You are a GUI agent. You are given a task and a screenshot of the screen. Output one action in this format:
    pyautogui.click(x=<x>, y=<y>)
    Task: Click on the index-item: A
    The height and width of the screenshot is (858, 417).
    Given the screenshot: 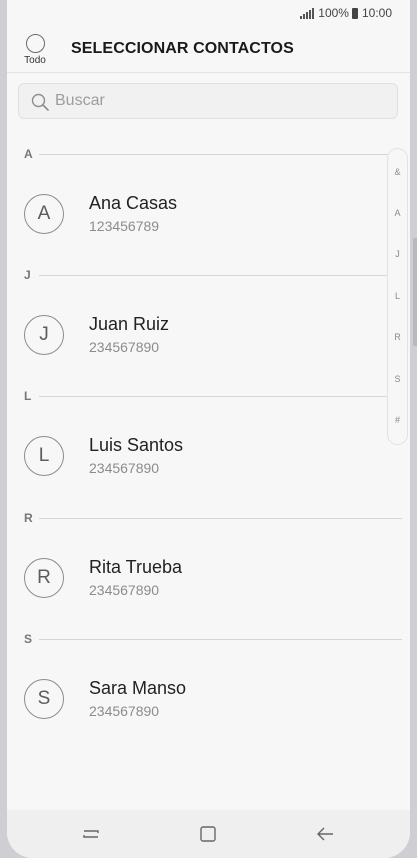 What is the action you would take?
    pyautogui.click(x=397, y=213)
    